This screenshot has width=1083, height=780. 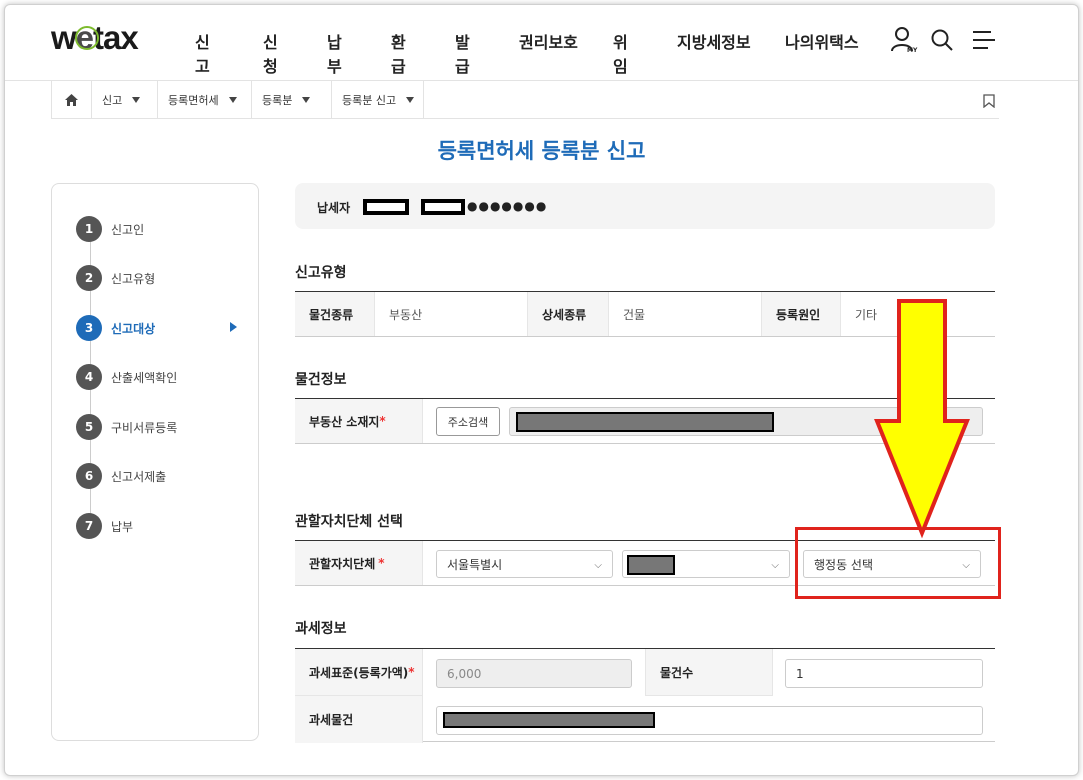 What do you see at coordinates (984, 40) in the screenshot?
I see `menu-icon` at bounding box center [984, 40].